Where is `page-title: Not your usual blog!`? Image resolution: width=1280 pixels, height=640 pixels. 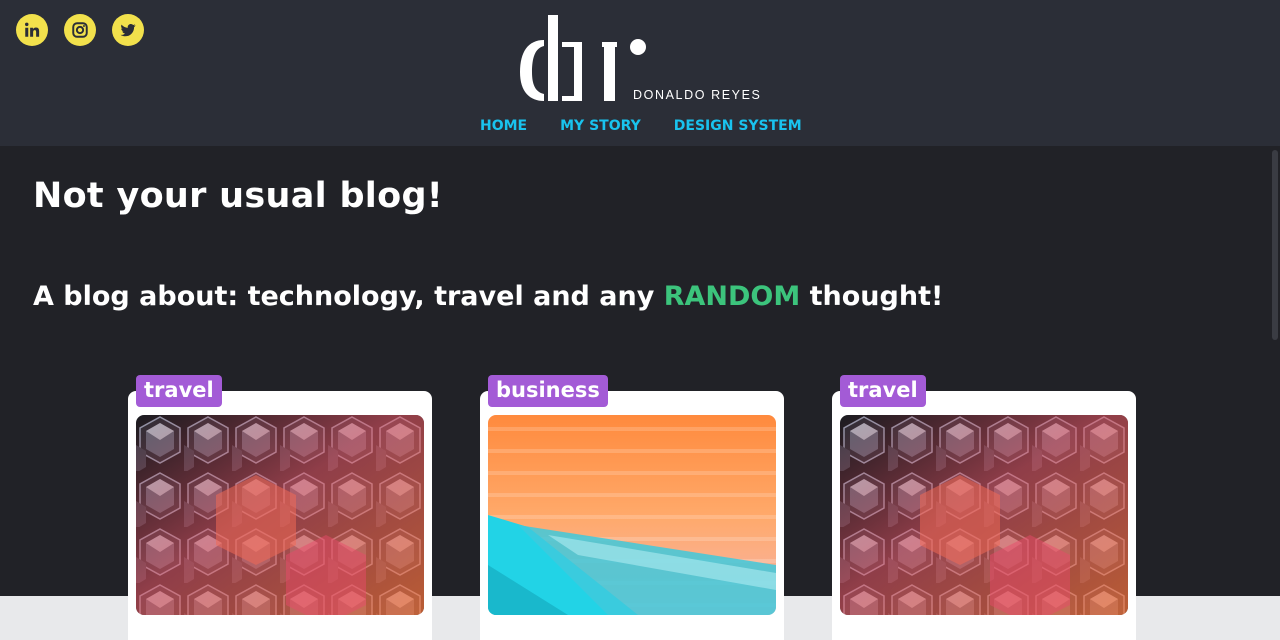 page-title: Not your usual blog! is located at coordinates (238, 196).